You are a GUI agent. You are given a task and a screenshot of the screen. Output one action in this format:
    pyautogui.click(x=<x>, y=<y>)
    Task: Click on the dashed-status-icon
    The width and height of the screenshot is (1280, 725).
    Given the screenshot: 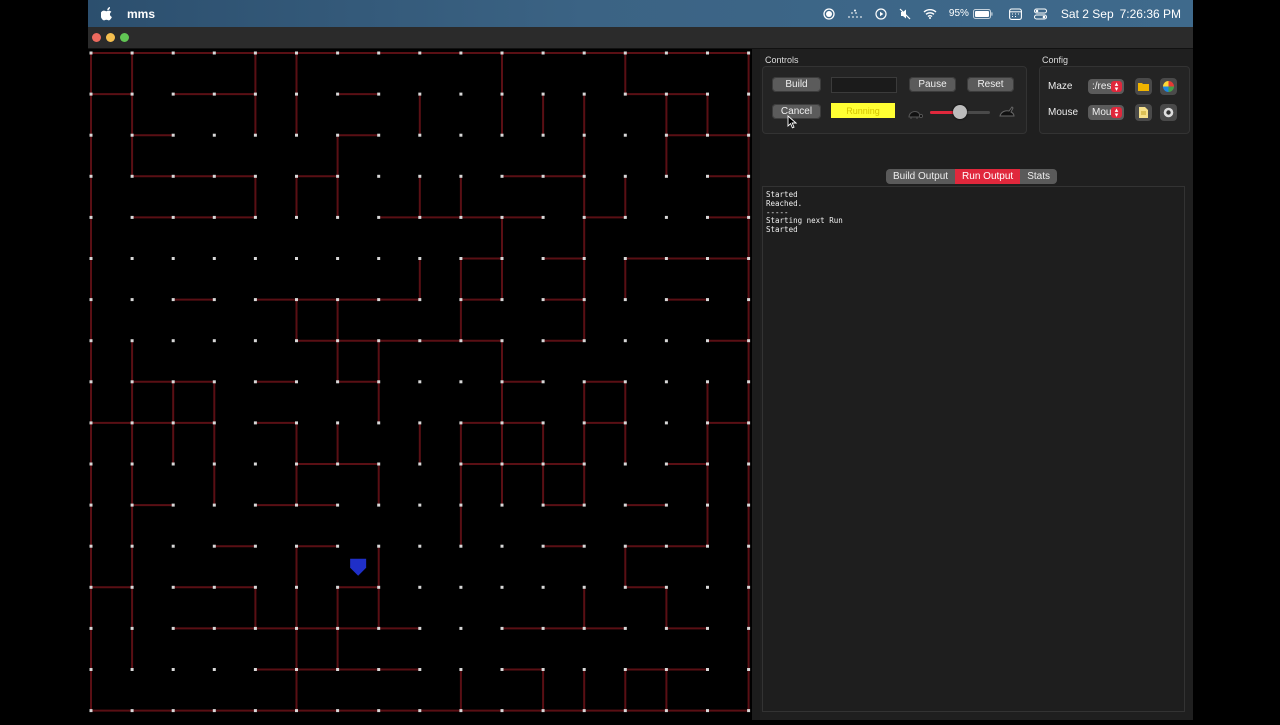 What is the action you would take?
    pyautogui.click(x=855, y=14)
    